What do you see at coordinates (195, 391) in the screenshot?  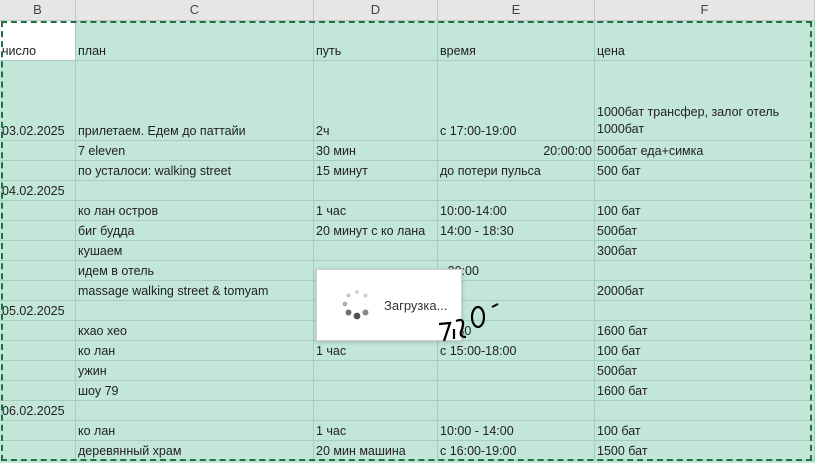 I see `plan-cell: шоу 79` at bounding box center [195, 391].